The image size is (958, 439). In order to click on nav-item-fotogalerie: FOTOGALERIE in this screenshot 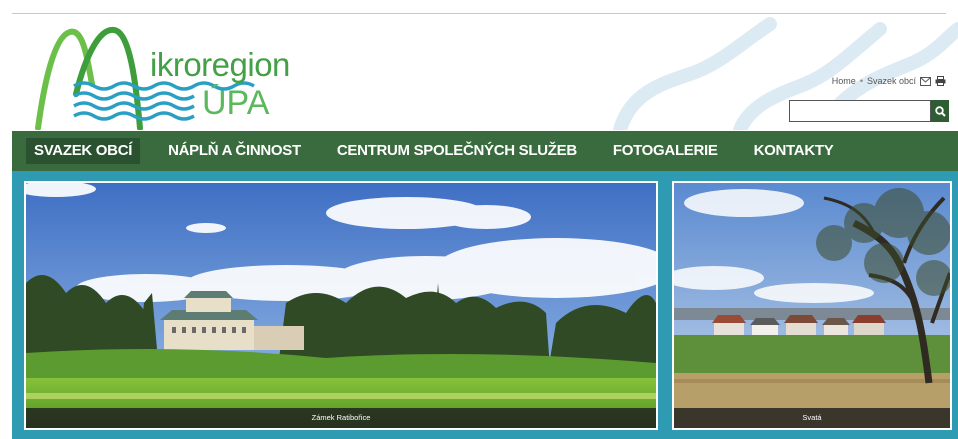, I will do `click(665, 151)`.